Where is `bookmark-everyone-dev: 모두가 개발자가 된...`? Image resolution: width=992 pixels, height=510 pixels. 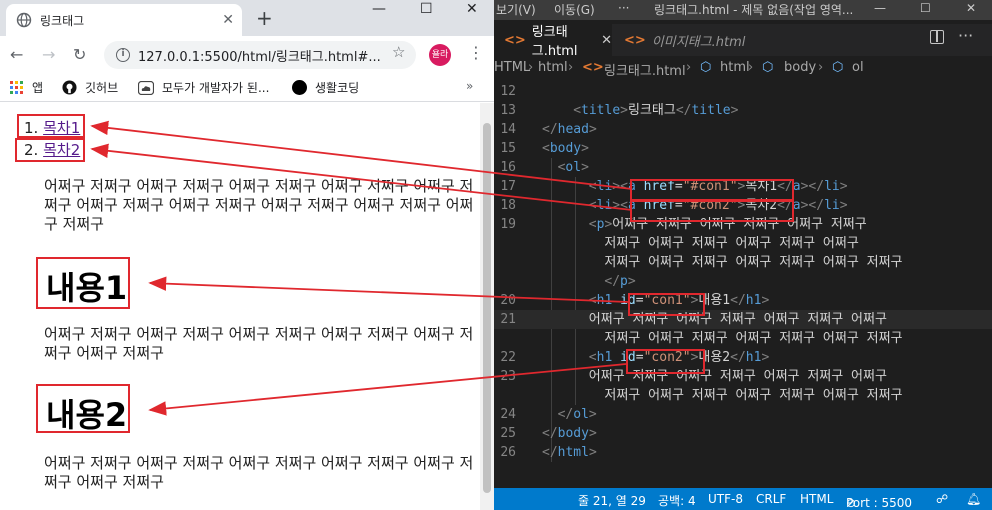 bookmark-everyone-dev: 모두가 개발자가 된... is located at coordinates (203, 87).